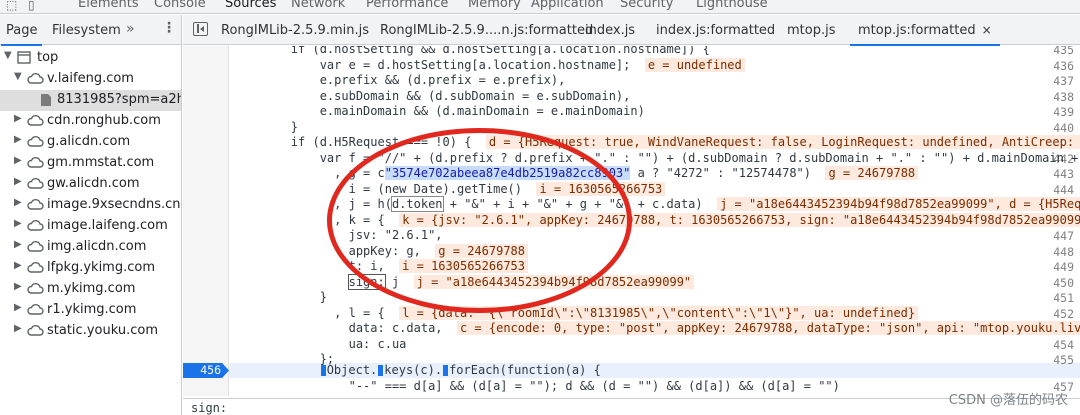 The image size is (1080, 415). Describe the element at coordinates (180, 5) in the screenshot. I see `tab-console: Console` at that location.